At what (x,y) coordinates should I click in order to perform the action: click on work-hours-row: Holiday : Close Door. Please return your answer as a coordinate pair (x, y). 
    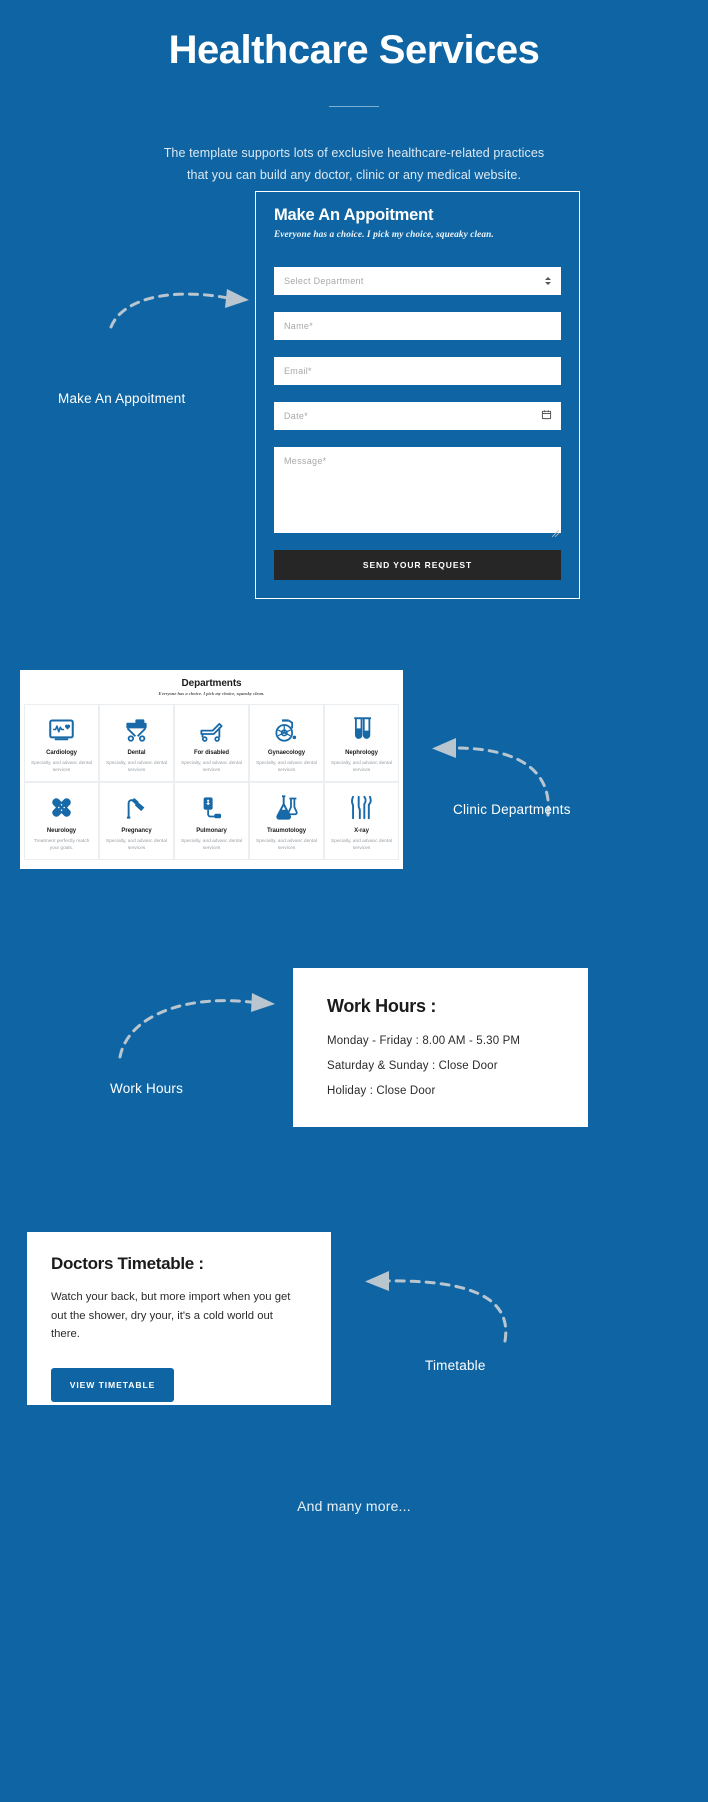
    Looking at the image, I should click on (381, 1091).